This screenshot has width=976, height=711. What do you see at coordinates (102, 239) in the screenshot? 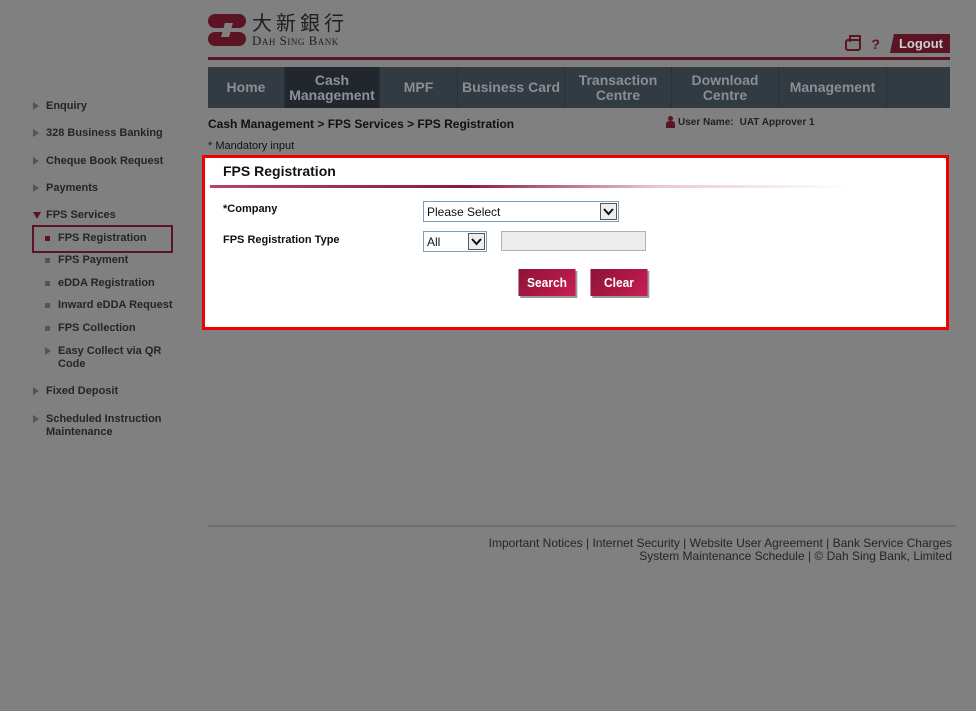
I see `active-menu-highlight` at bounding box center [102, 239].